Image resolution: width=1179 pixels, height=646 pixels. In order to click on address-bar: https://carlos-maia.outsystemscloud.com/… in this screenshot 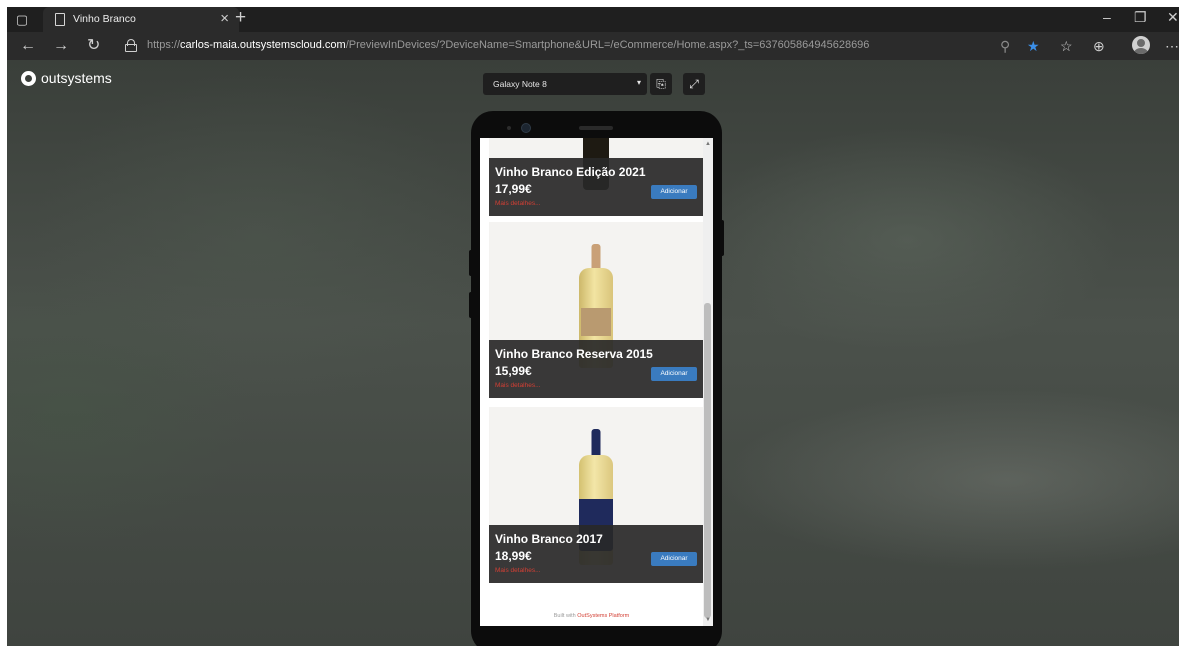, I will do `click(508, 45)`.